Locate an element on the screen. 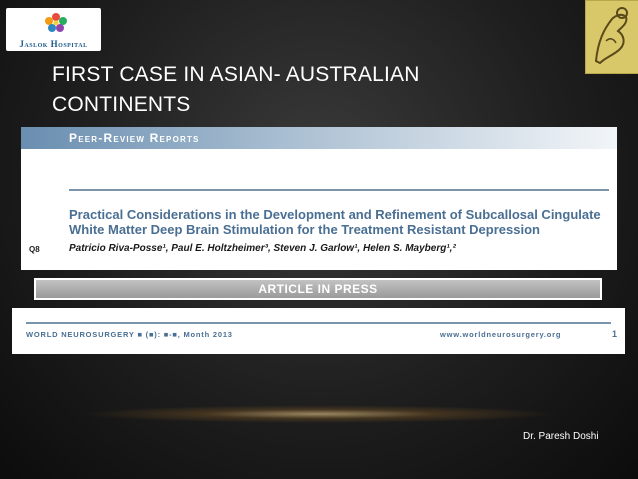  journal-url: www.worldneurosurgery.org is located at coordinates (501, 334).